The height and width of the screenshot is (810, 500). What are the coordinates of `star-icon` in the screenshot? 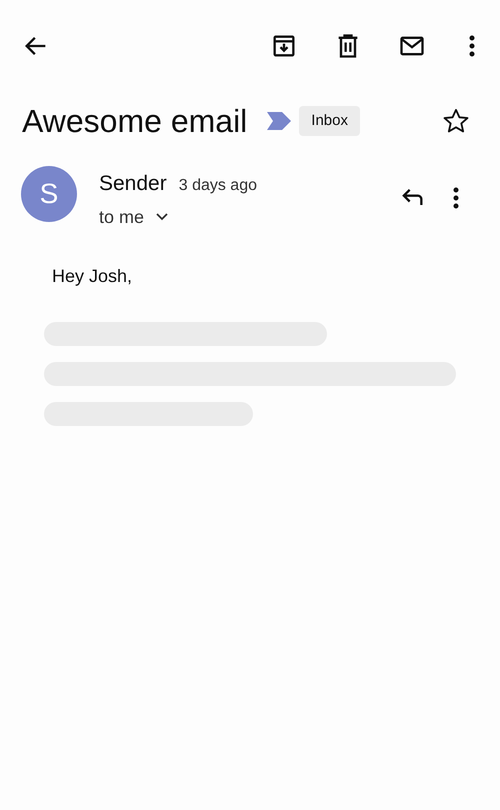 It's located at (456, 121).